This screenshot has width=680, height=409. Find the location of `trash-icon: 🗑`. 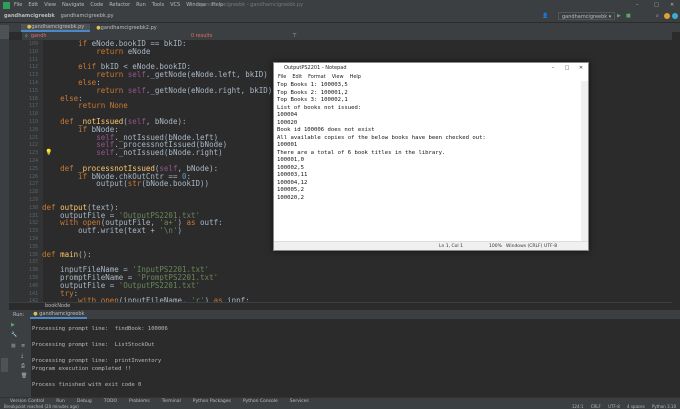

trash-icon: 🗑 is located at coordinates (24, 376).